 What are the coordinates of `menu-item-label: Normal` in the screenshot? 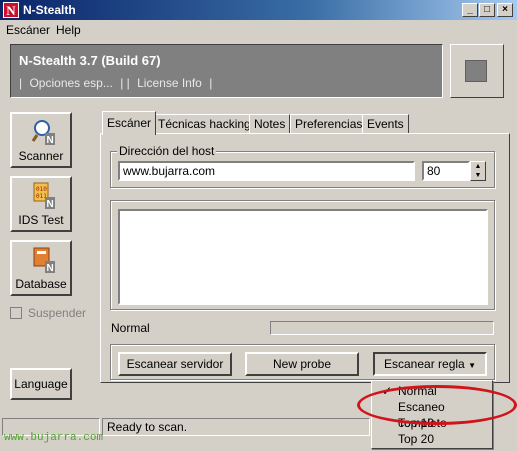 It's located at (417, 391).